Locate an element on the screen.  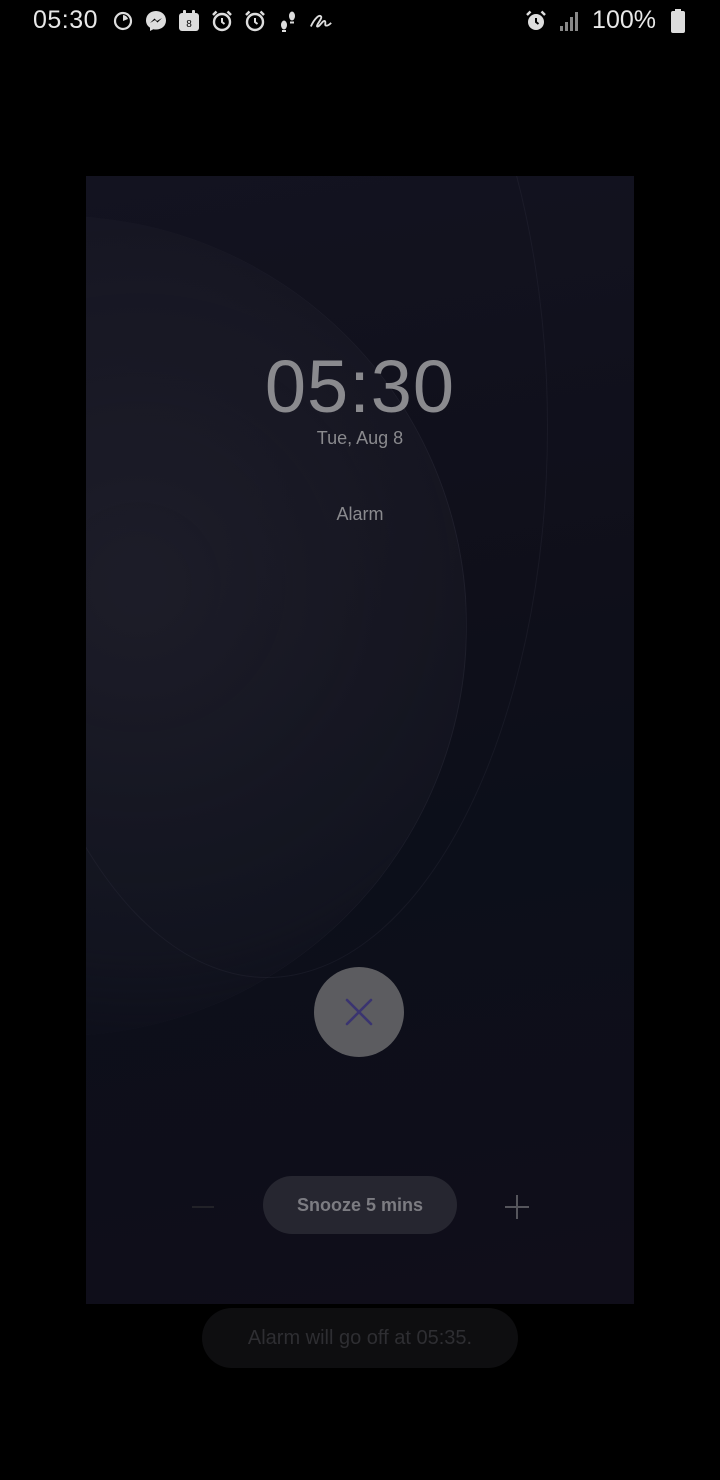
calendar-icon: 8 is located at coordinates (189, 21).